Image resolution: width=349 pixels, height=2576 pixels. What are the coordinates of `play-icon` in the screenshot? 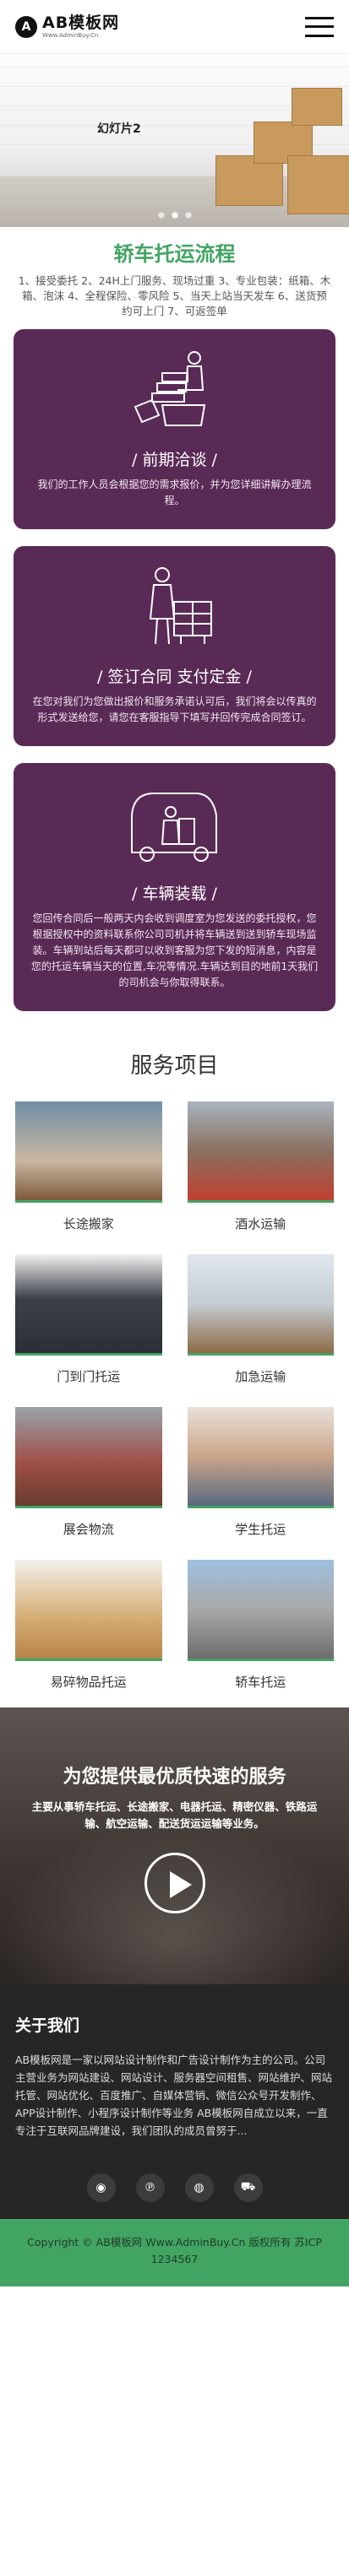 It's located at (174, 1883).